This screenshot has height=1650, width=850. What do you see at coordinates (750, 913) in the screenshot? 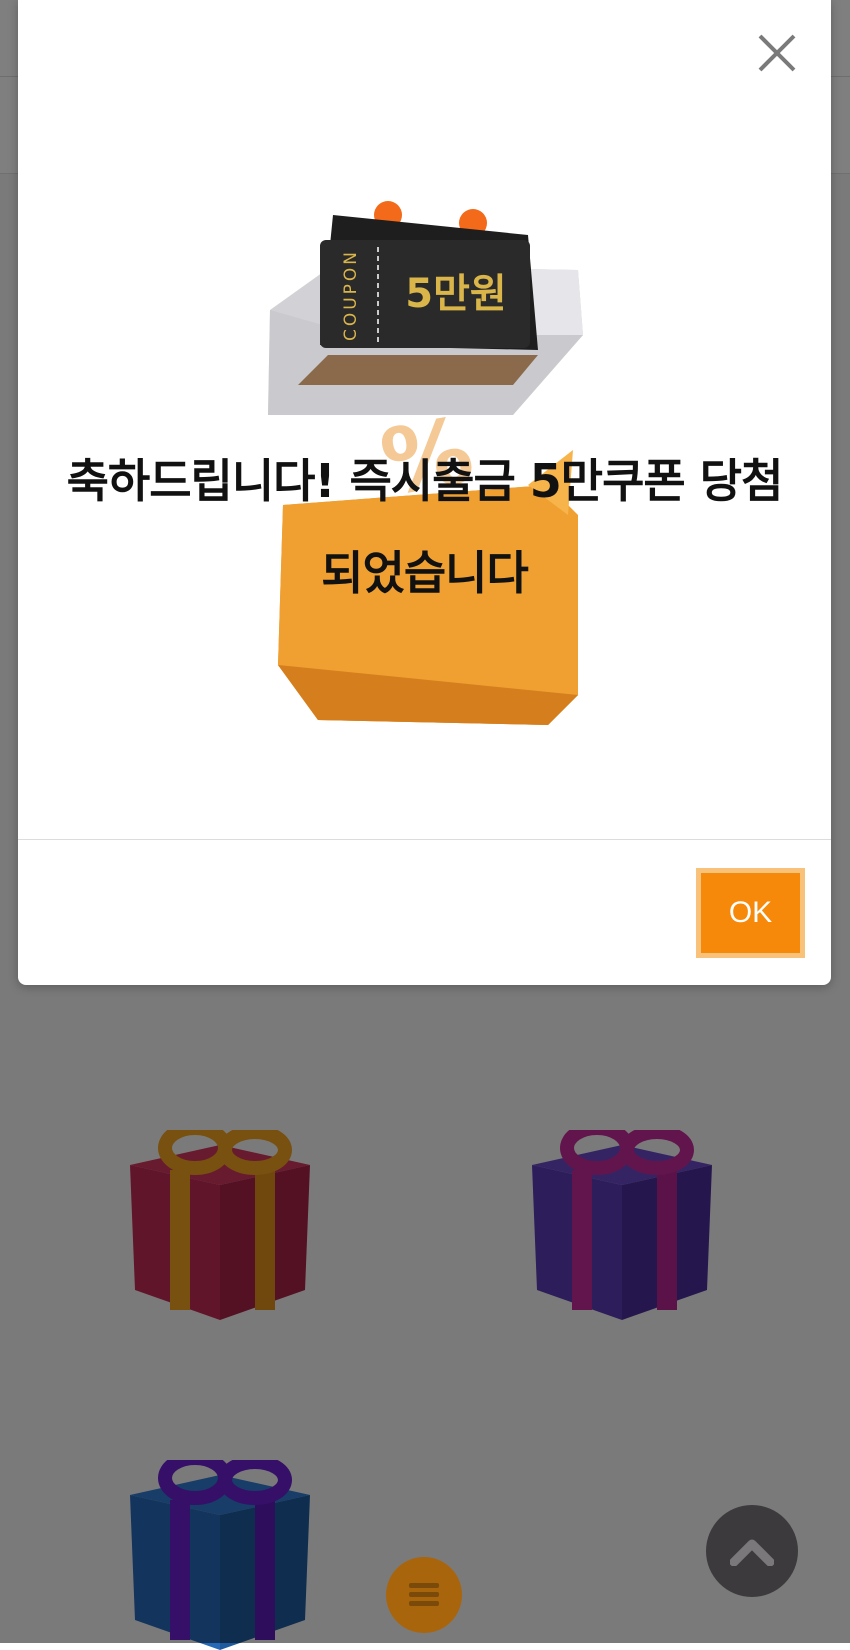
I see `ok-button: OK` at bounding box center [750, 913].